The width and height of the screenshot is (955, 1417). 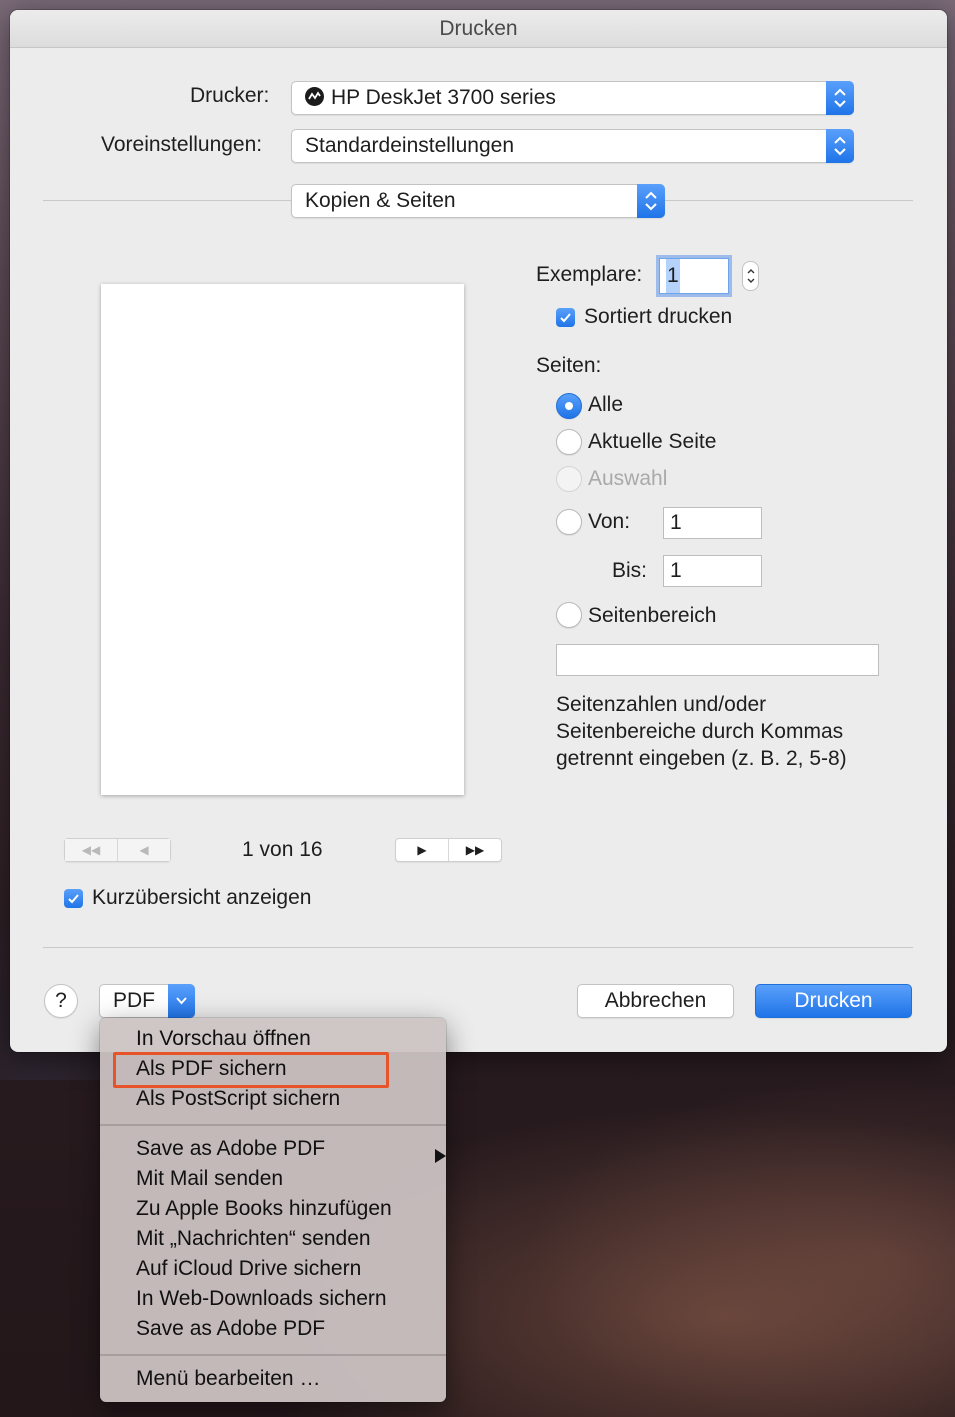 I want to click on pages-range-label: Seitenbereich, so click(x=652, y=615).